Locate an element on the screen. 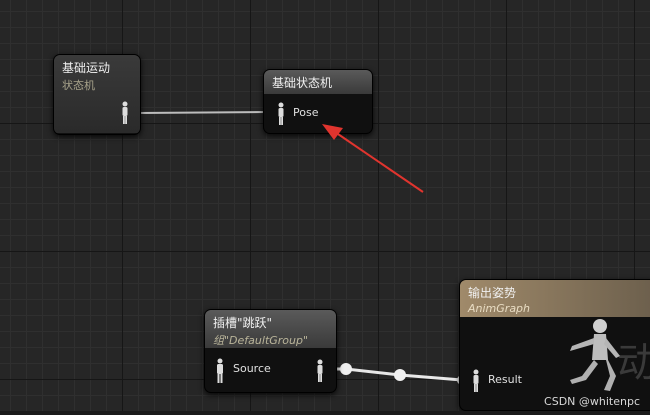 This screenshot has height=415, width=650. node-slot-jump: 插槽"跳跃" 组"DefaultGroup" Source is located at coordinates (270, 351).